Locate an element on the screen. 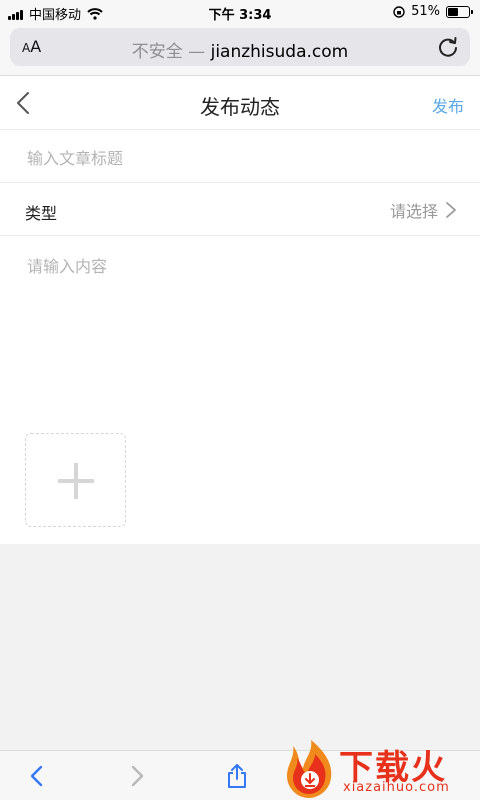  type-select: 请选择 is located at coordinates (424, 210).